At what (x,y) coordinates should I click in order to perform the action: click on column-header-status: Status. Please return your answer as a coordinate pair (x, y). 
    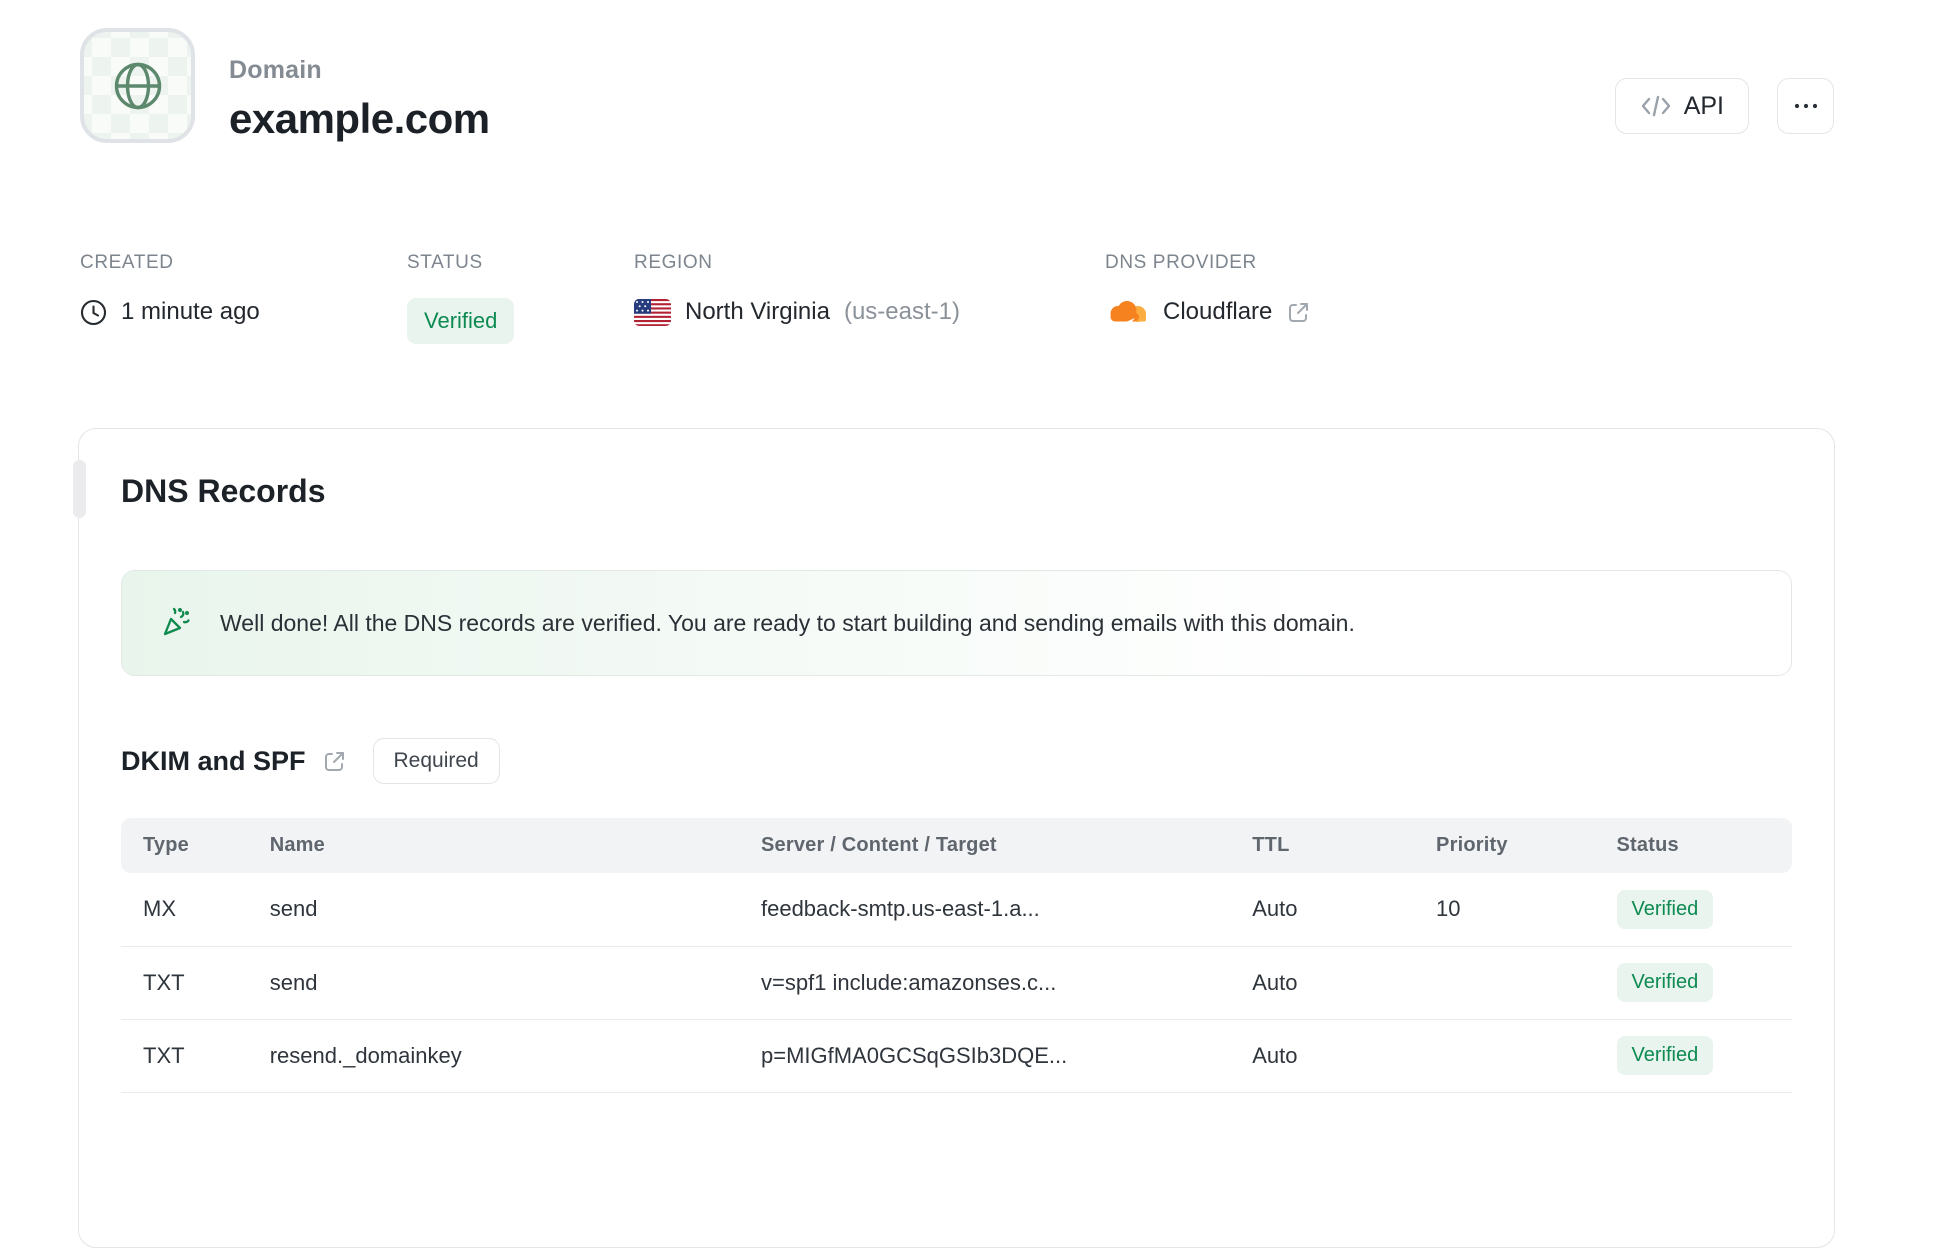
    Looking at the image, I should click on (1704, 845).